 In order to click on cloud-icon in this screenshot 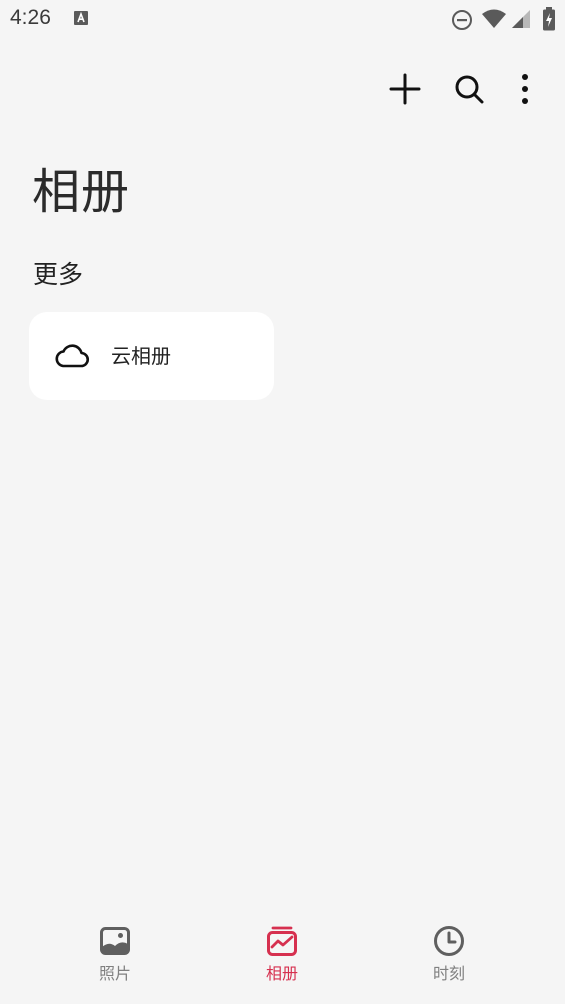, I will do `click(72, 356)`.